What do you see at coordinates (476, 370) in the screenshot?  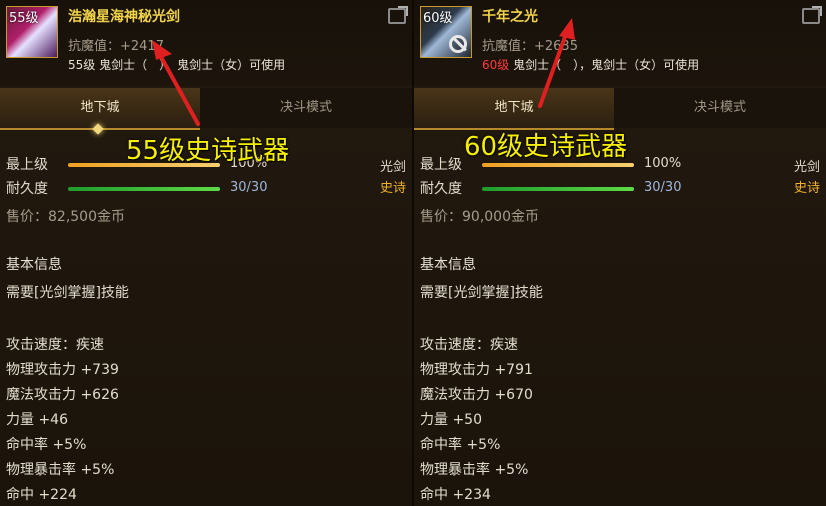 I see `stat-line: 物理攻击力 +791` at bounding box center [476, 370].